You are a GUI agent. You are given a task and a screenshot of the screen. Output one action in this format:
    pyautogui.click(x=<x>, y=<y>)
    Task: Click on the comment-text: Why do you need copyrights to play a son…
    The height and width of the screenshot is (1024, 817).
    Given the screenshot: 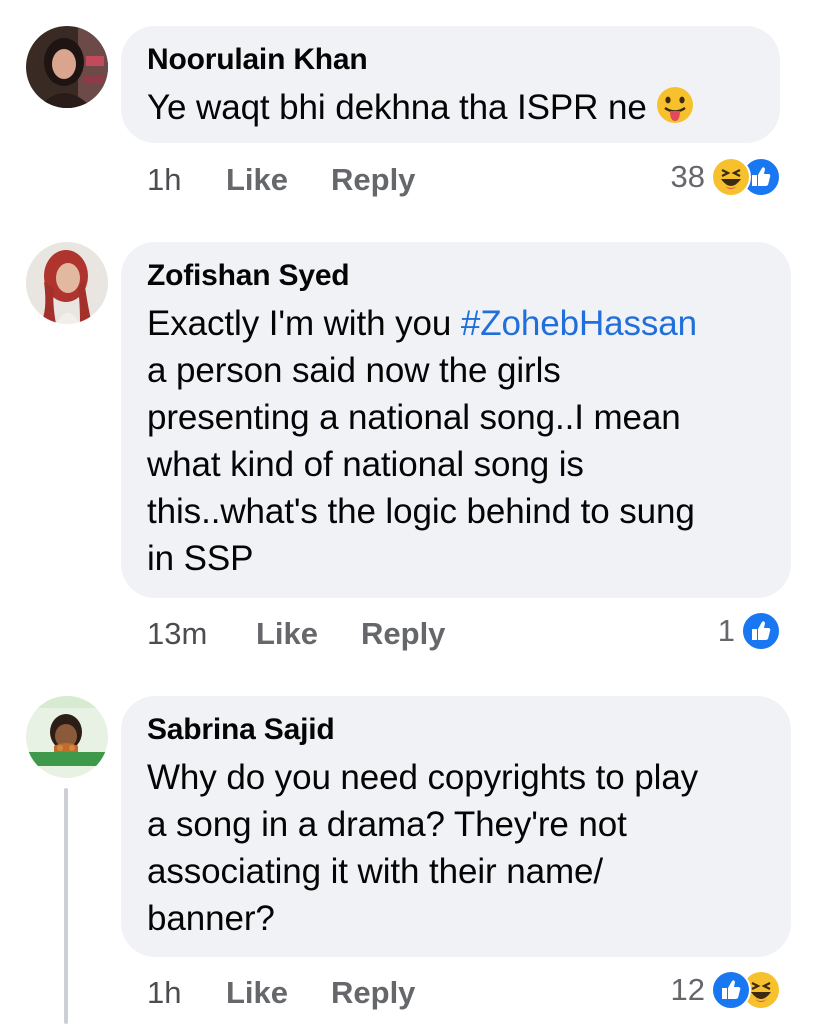 What is the action you would take?
    pyautogui.click(x=456, y=848)
    